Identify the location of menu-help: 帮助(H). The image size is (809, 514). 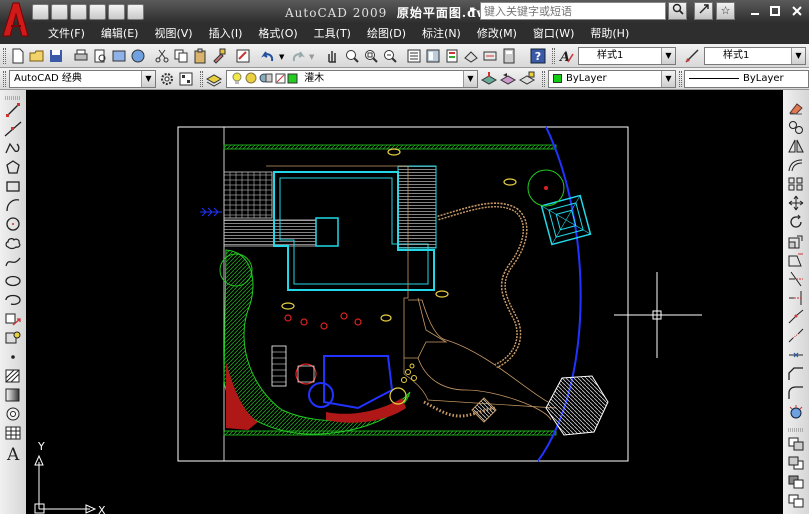
(609, 34).